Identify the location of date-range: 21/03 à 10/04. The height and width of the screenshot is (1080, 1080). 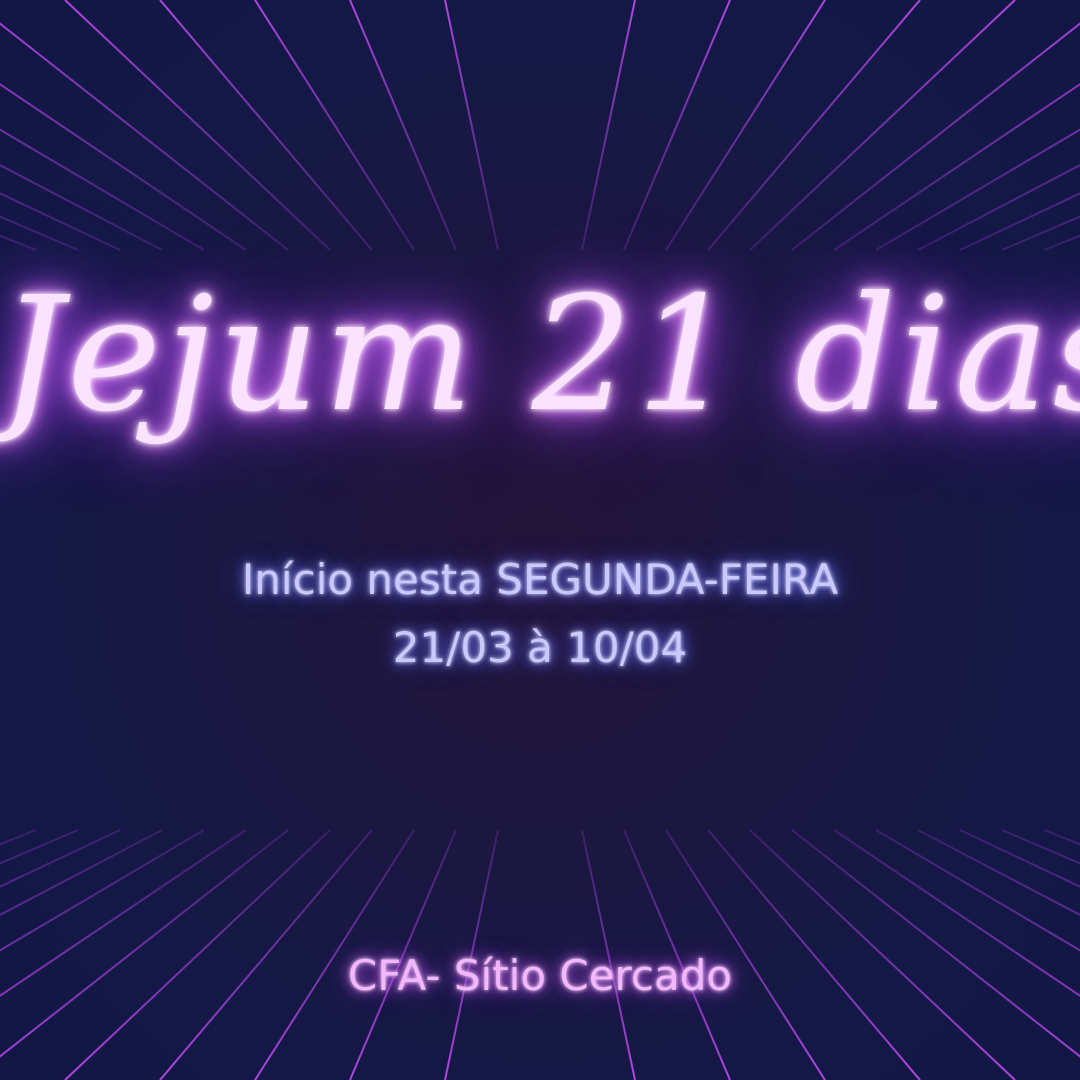
(540, 647).